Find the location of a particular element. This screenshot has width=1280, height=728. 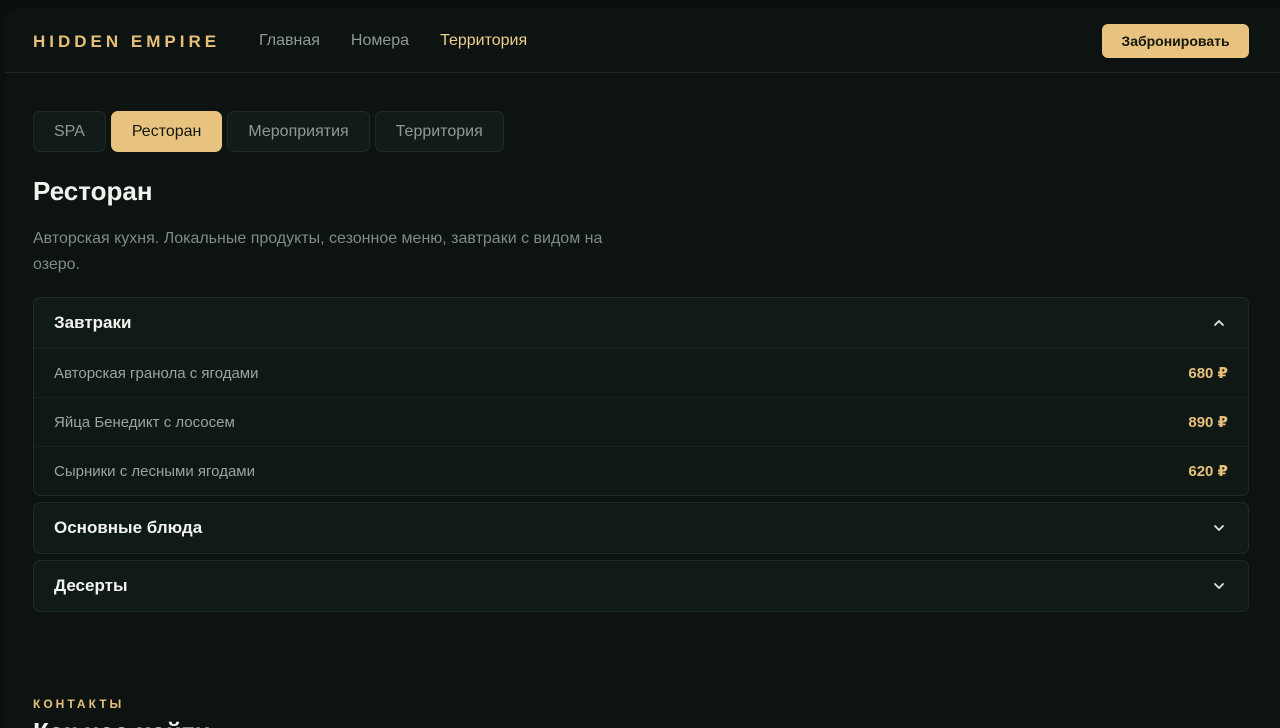

menu-item: Авторская гранола с ягодами 680 ₽ is located at coordinates (641, 372).